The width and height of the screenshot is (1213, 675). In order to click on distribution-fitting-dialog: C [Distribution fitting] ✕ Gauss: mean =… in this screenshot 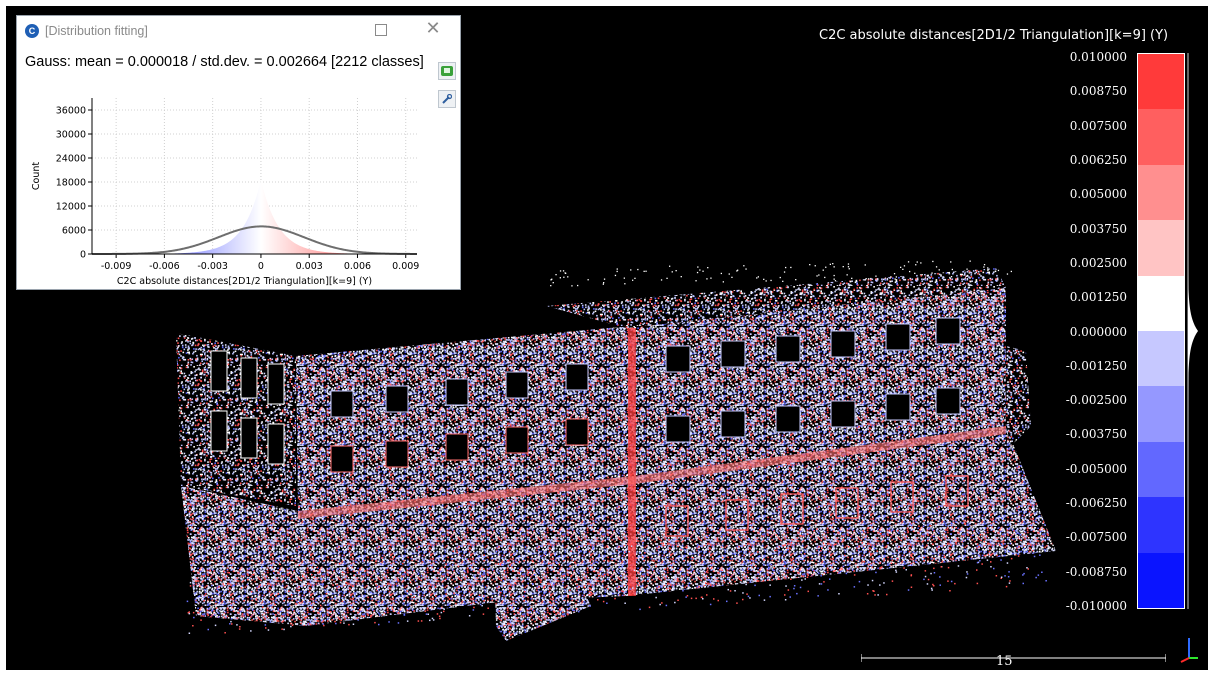, I will do `click(238, 152)`.